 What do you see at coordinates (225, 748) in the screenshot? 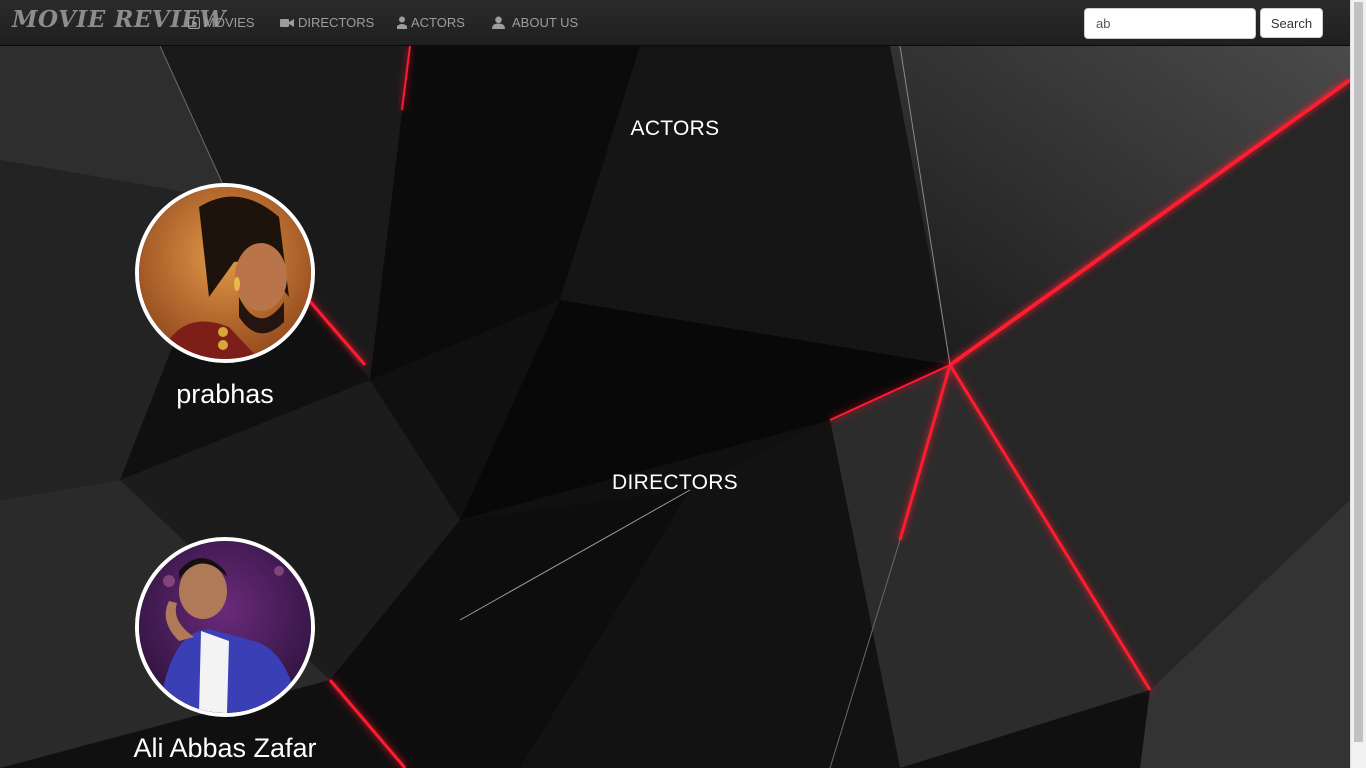
I see `director-name: Ali Abbas Zafar` at bounding box center [225, 748].